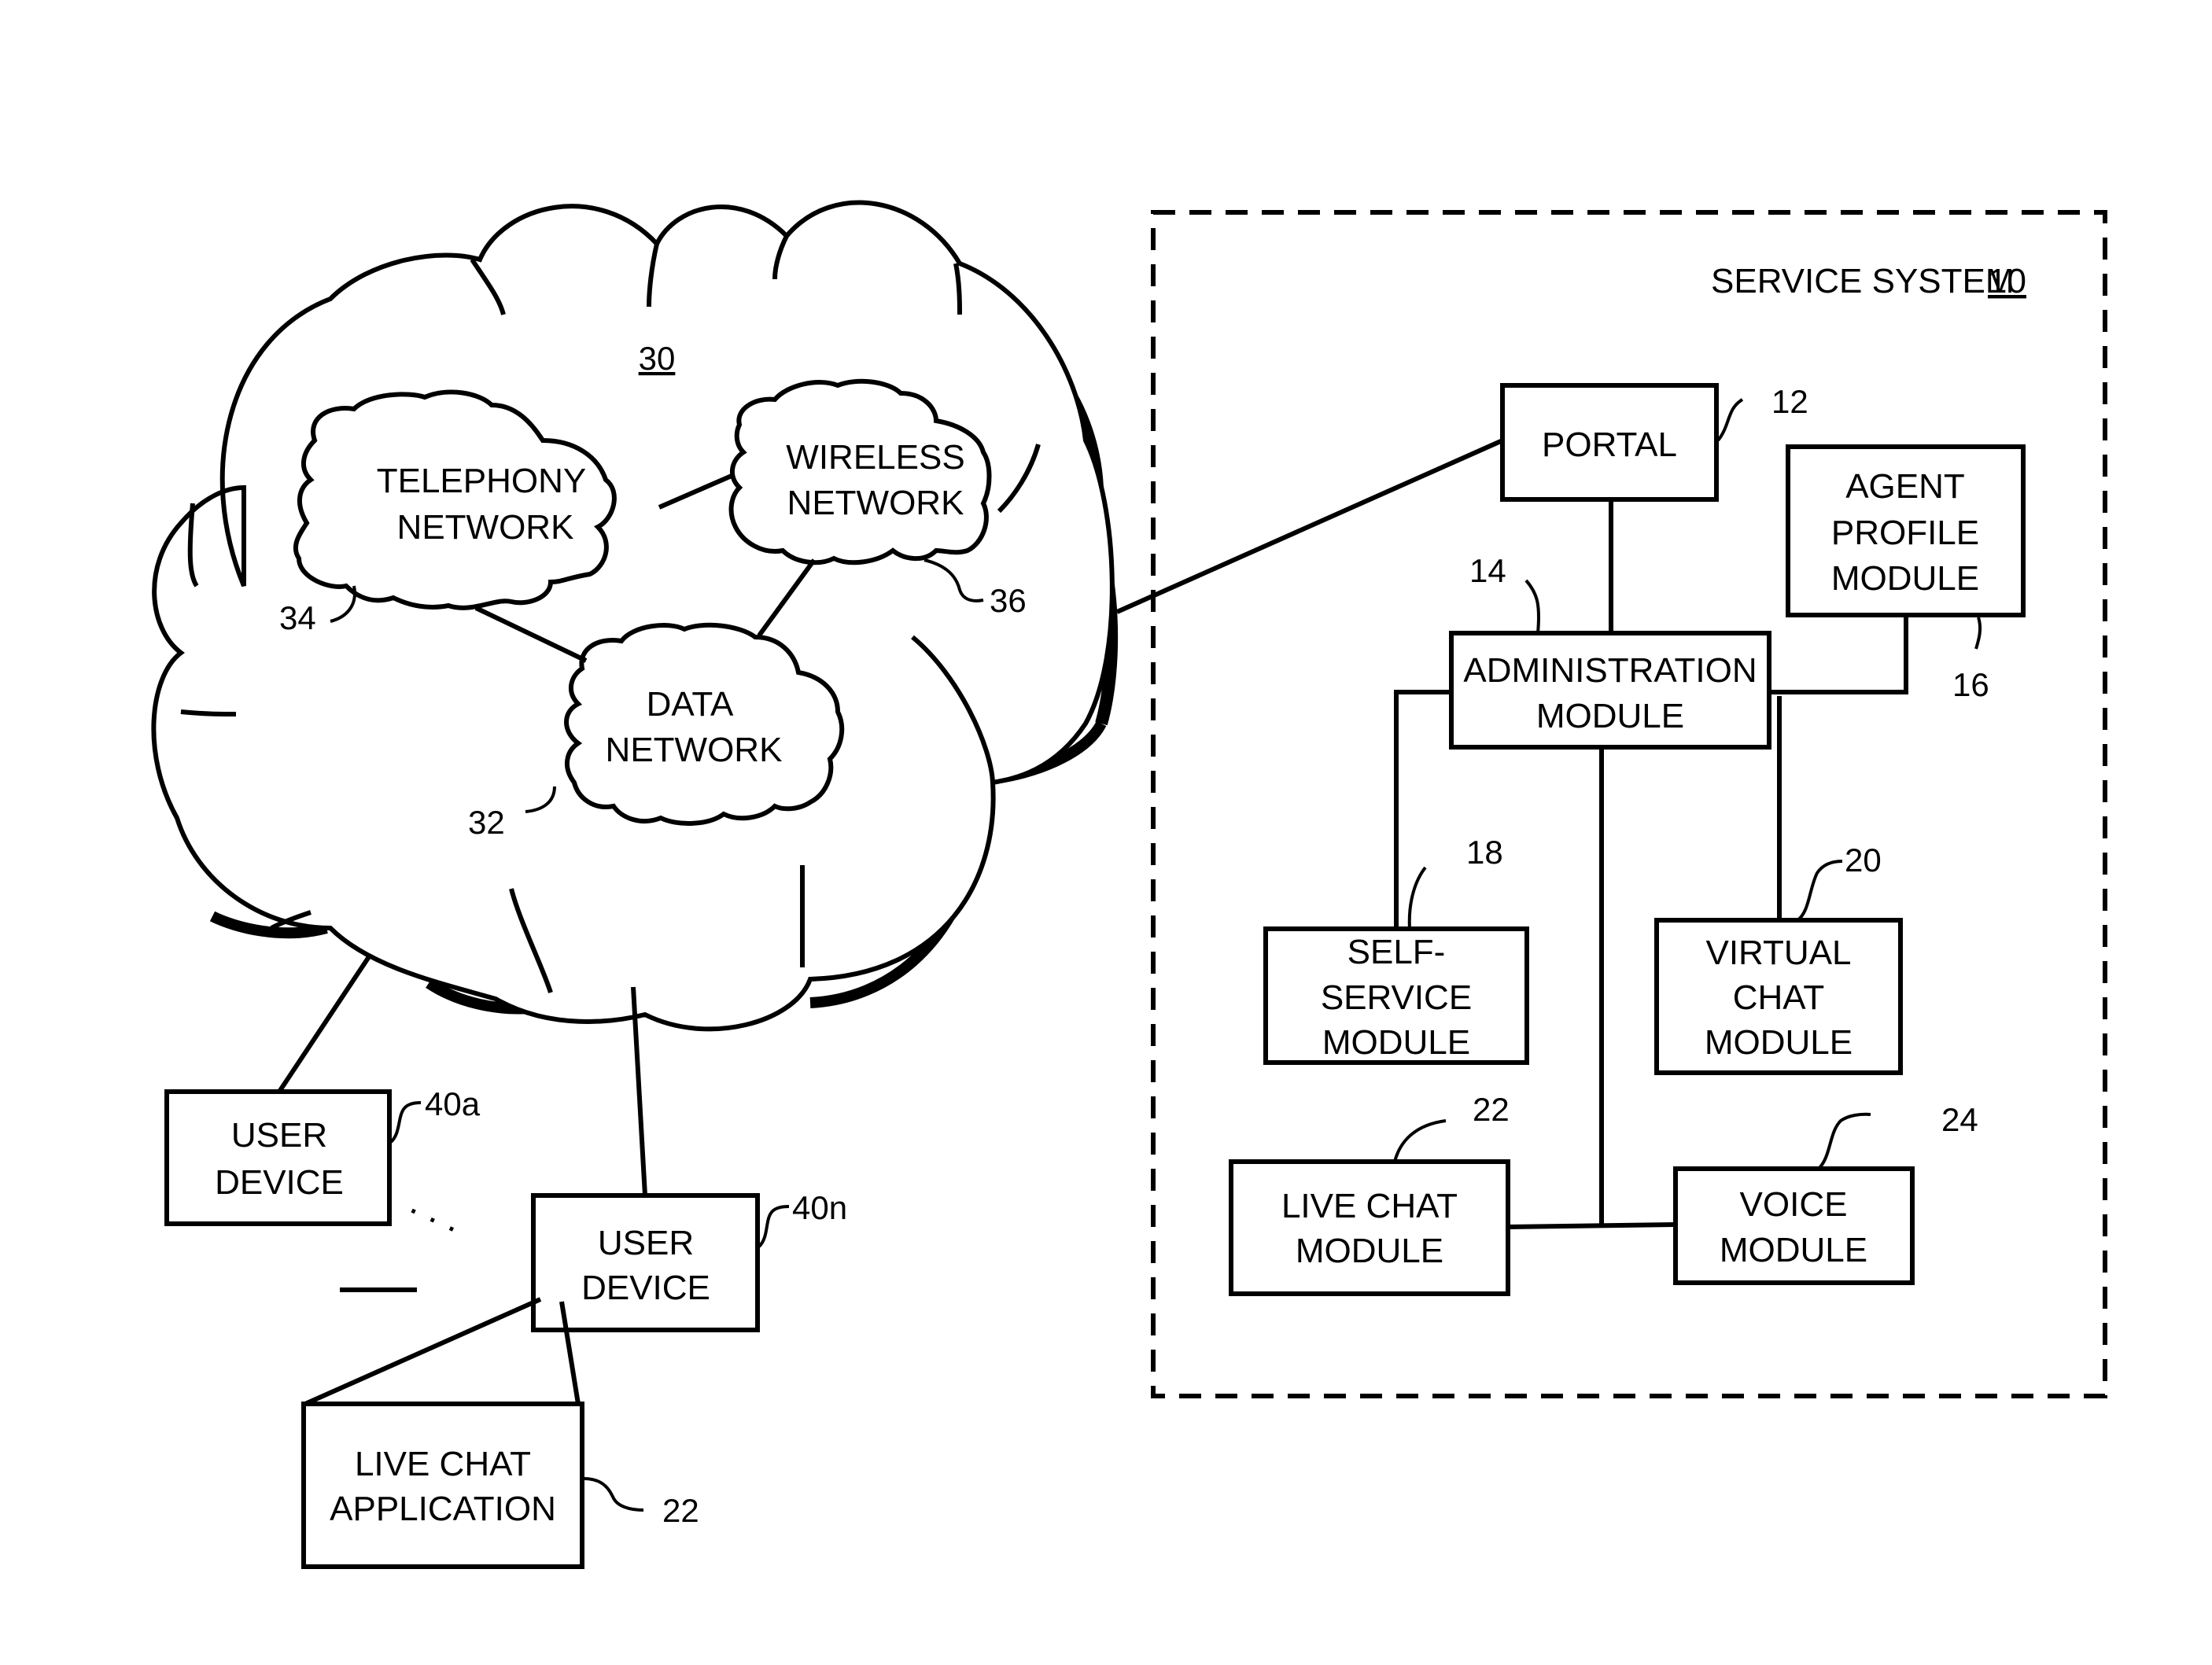  Describe the element at coordinates (1779, 1042) in the screenshot. I see `virtual-chat-label-3: MODULE` at that location.